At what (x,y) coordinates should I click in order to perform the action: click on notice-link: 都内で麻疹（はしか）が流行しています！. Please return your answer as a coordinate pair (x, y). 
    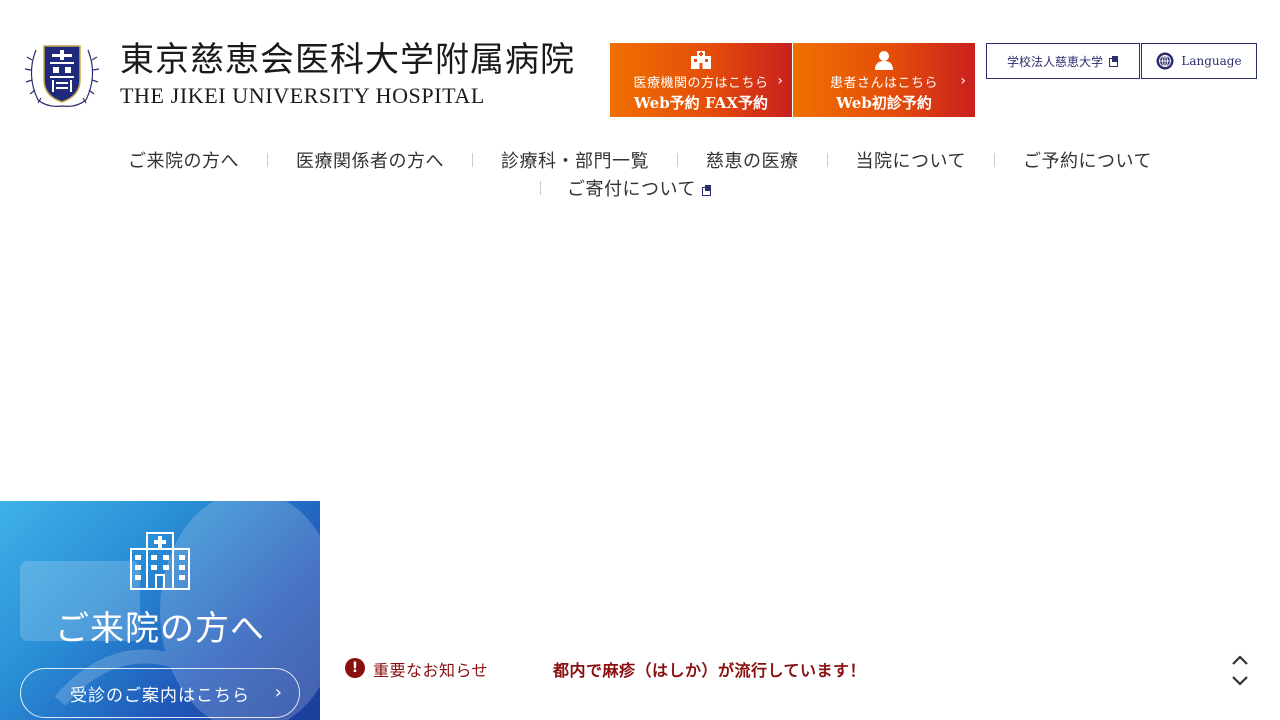
    Looking at the image, I should click on (709, 669).